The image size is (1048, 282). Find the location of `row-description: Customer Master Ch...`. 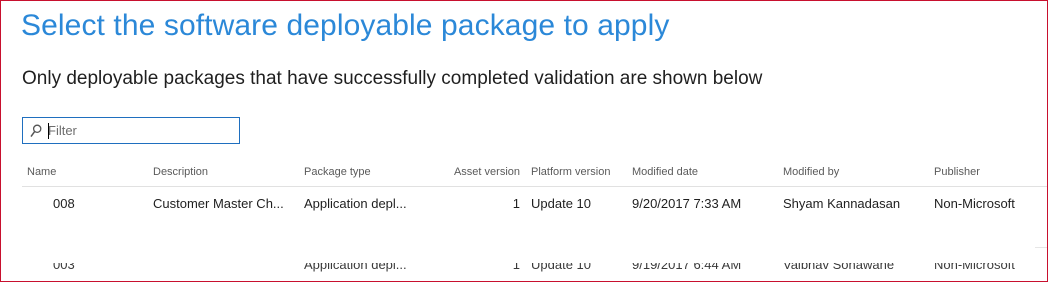

row-description: Customer Master Ch... is located at coordinates (218, 203).